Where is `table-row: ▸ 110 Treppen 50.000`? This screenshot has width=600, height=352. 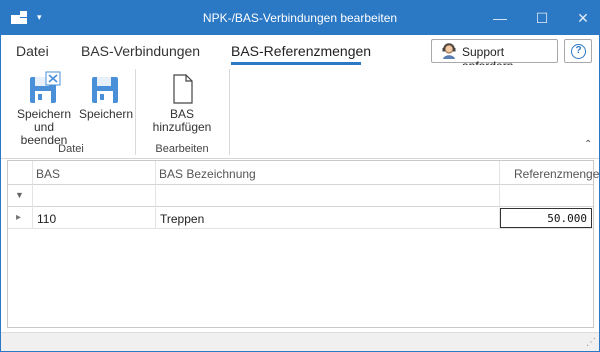 table-row: ▸ 110 Treppen 50.000 is located at coordinates (300, 218).